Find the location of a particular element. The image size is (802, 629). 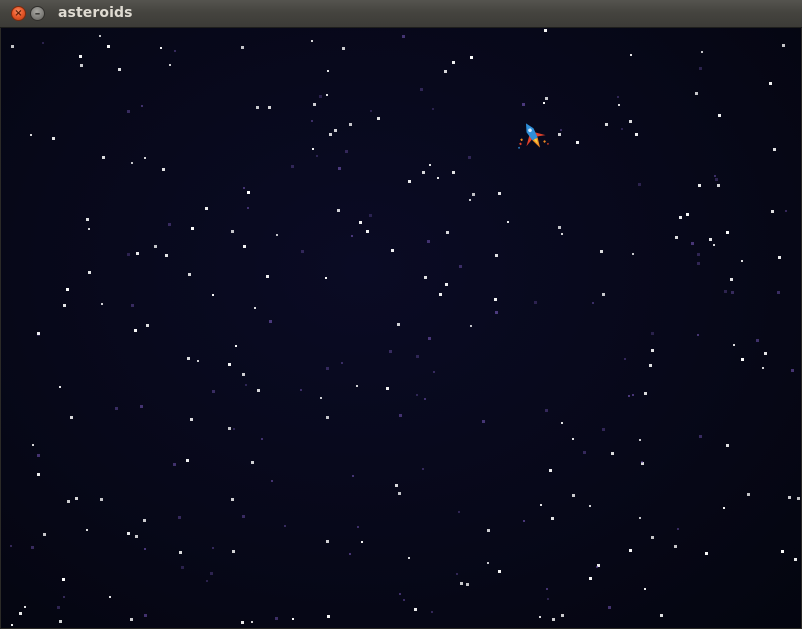

minimize-button: – is located at coordinates (37, 13).